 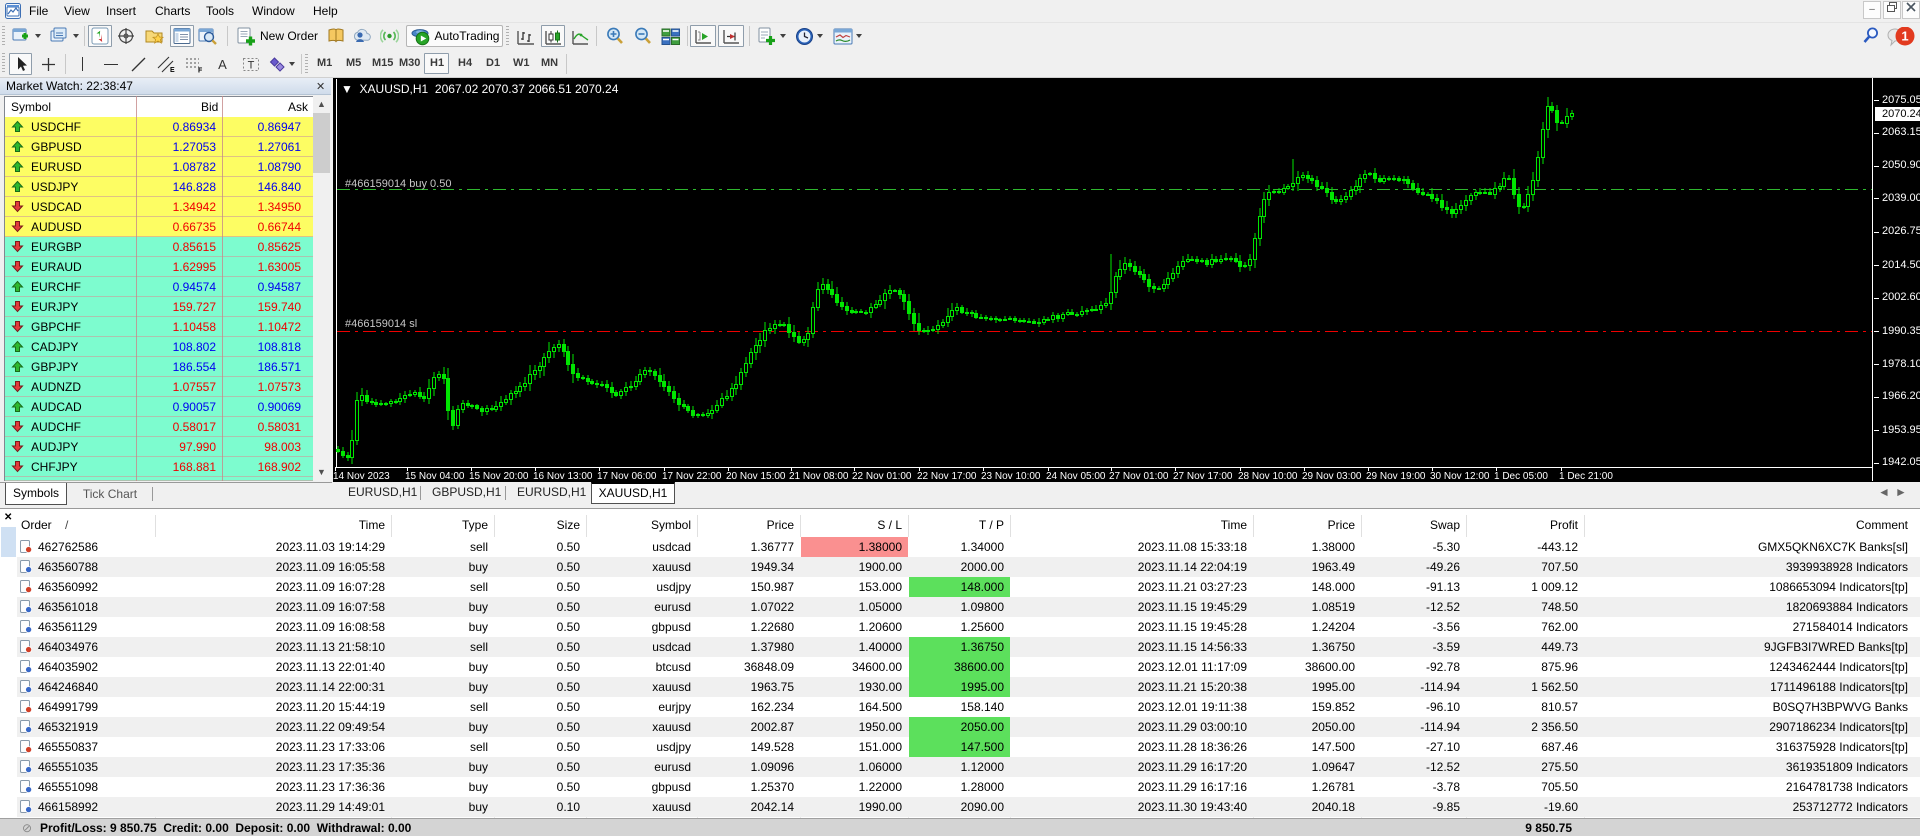 What do you see at coordinates (200, 70) in the screenshot?
I see `svg-text: F` at bounding box center [200, 70].